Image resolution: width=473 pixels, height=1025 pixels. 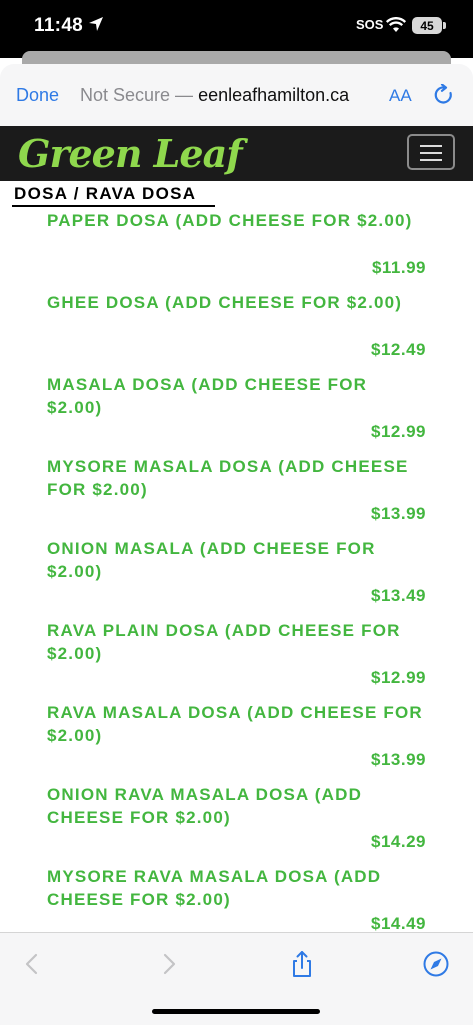 What do you see at coordinates (59, 25) in the screenshot?
I see `status-time: 11:48` at bounding box center [59, 25].